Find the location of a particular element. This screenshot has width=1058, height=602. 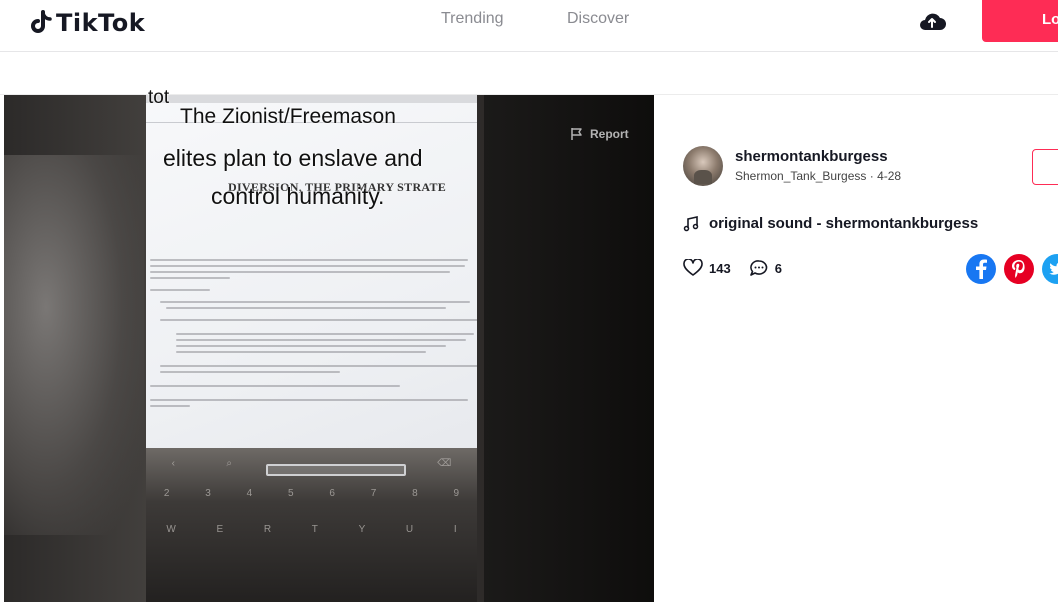

share-buttons is located at coordinates (1012, 269).